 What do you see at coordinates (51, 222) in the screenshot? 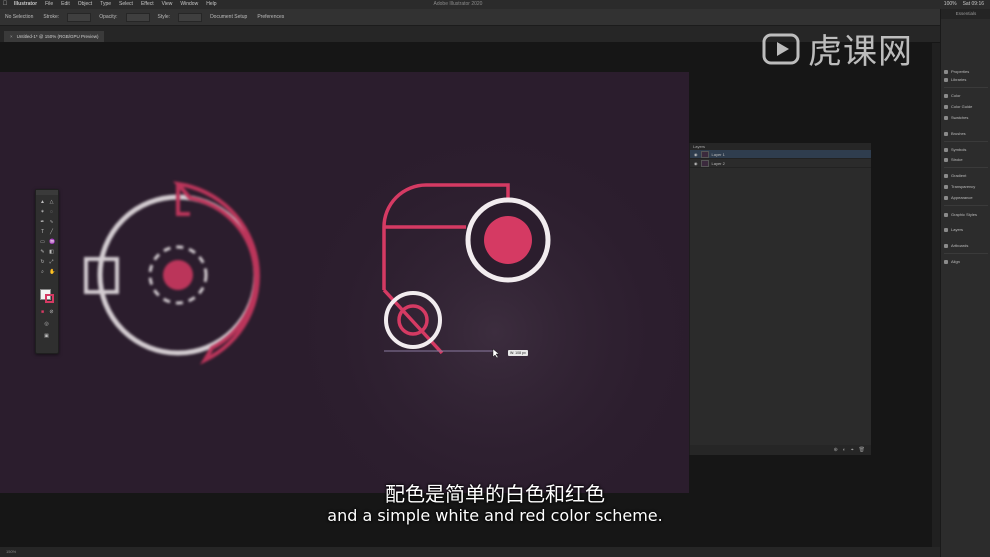
I see `curvature-tool-icon: ∿` at bounding box center [51, 222].